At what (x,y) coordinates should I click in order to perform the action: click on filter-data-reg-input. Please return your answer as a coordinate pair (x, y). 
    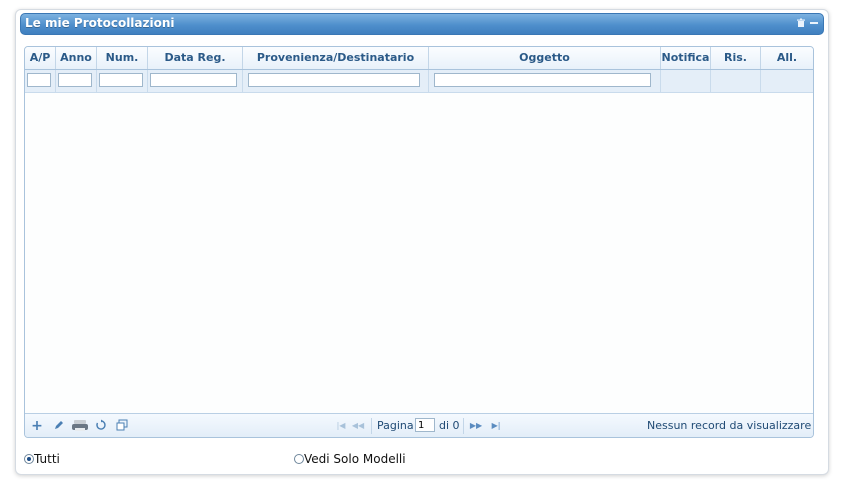
    Looking at the image, I should click on (193, 80).